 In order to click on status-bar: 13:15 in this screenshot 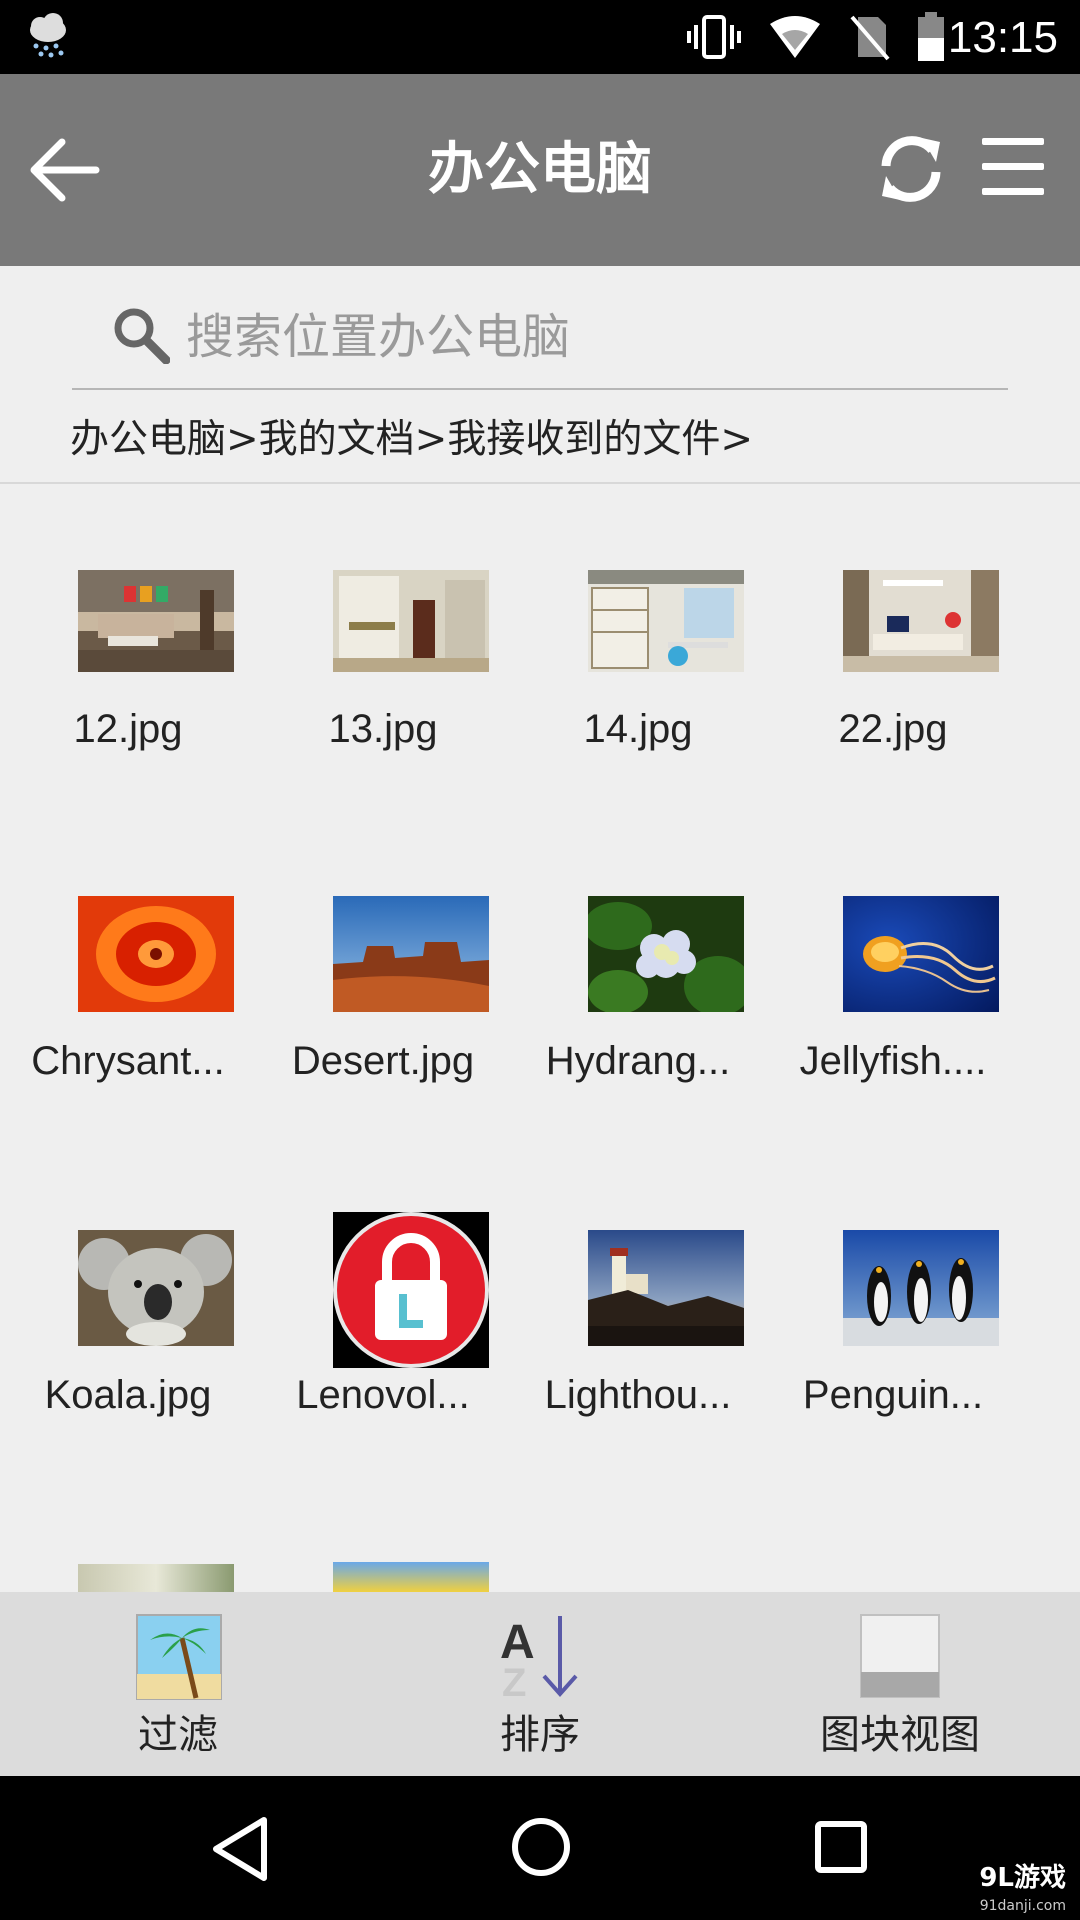, I will do `click(540, 37)`.